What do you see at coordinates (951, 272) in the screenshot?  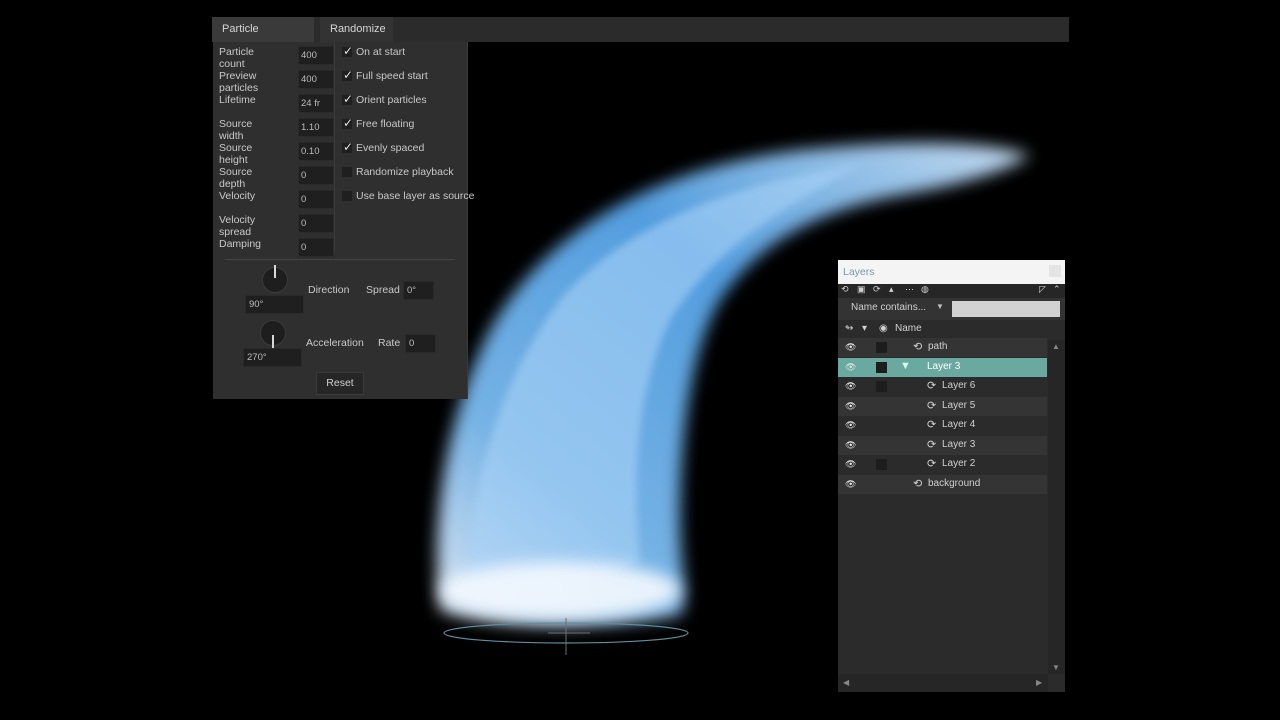 I see `layers-title-bar: Layers` at bounding box center [951, 272].